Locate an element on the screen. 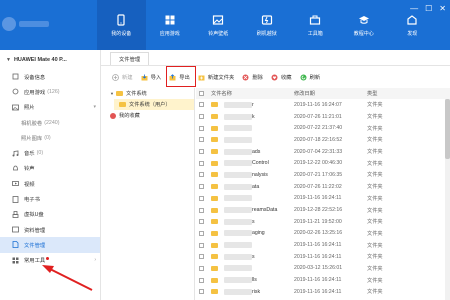 The image size is (450, 300). file-name-cell: ads is located at coordinates (250, 151).